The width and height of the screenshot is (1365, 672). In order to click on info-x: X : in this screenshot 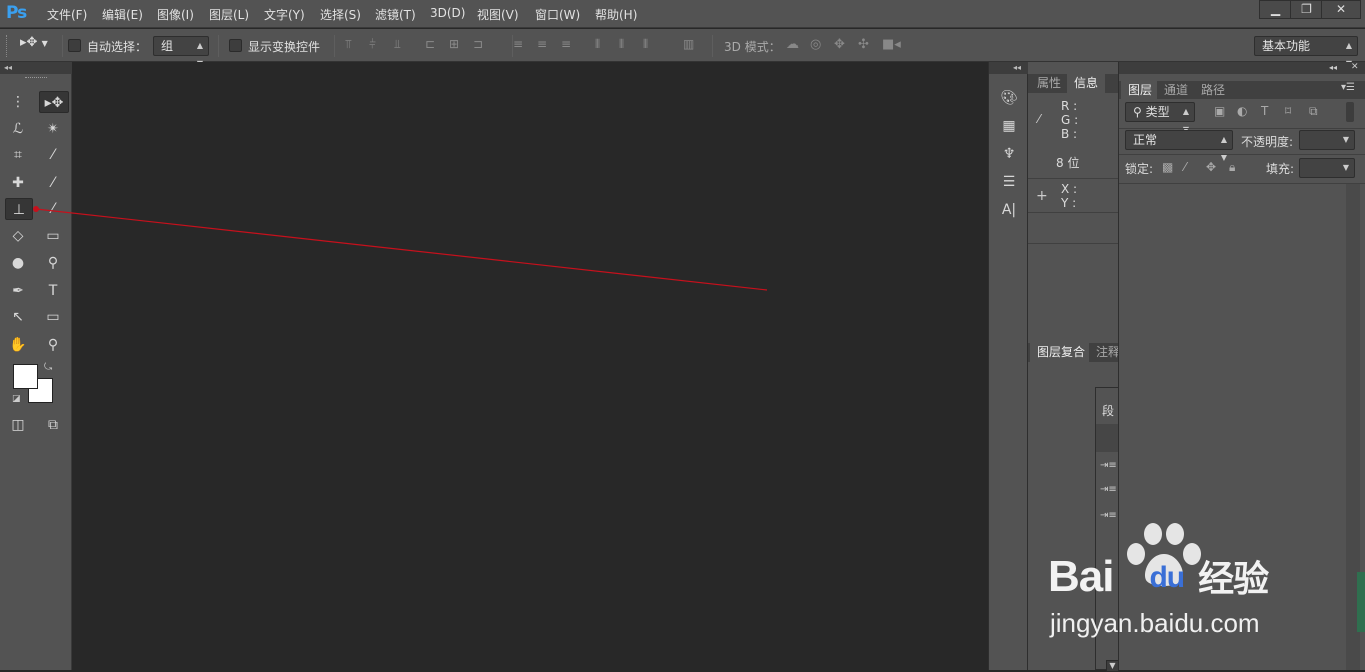, I will do `click(1069, 189)`.